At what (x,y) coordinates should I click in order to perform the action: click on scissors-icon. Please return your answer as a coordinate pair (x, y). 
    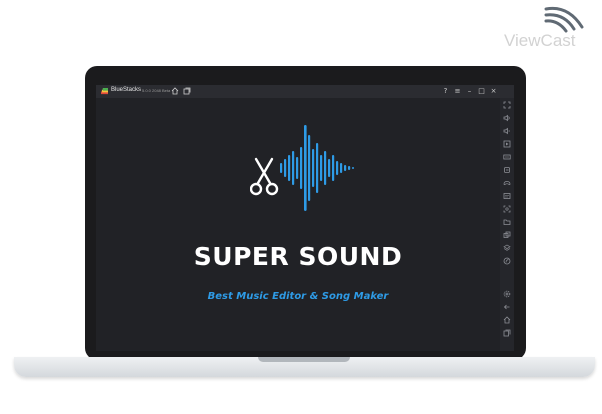
    Looking at the image, I should click on (264, 176).